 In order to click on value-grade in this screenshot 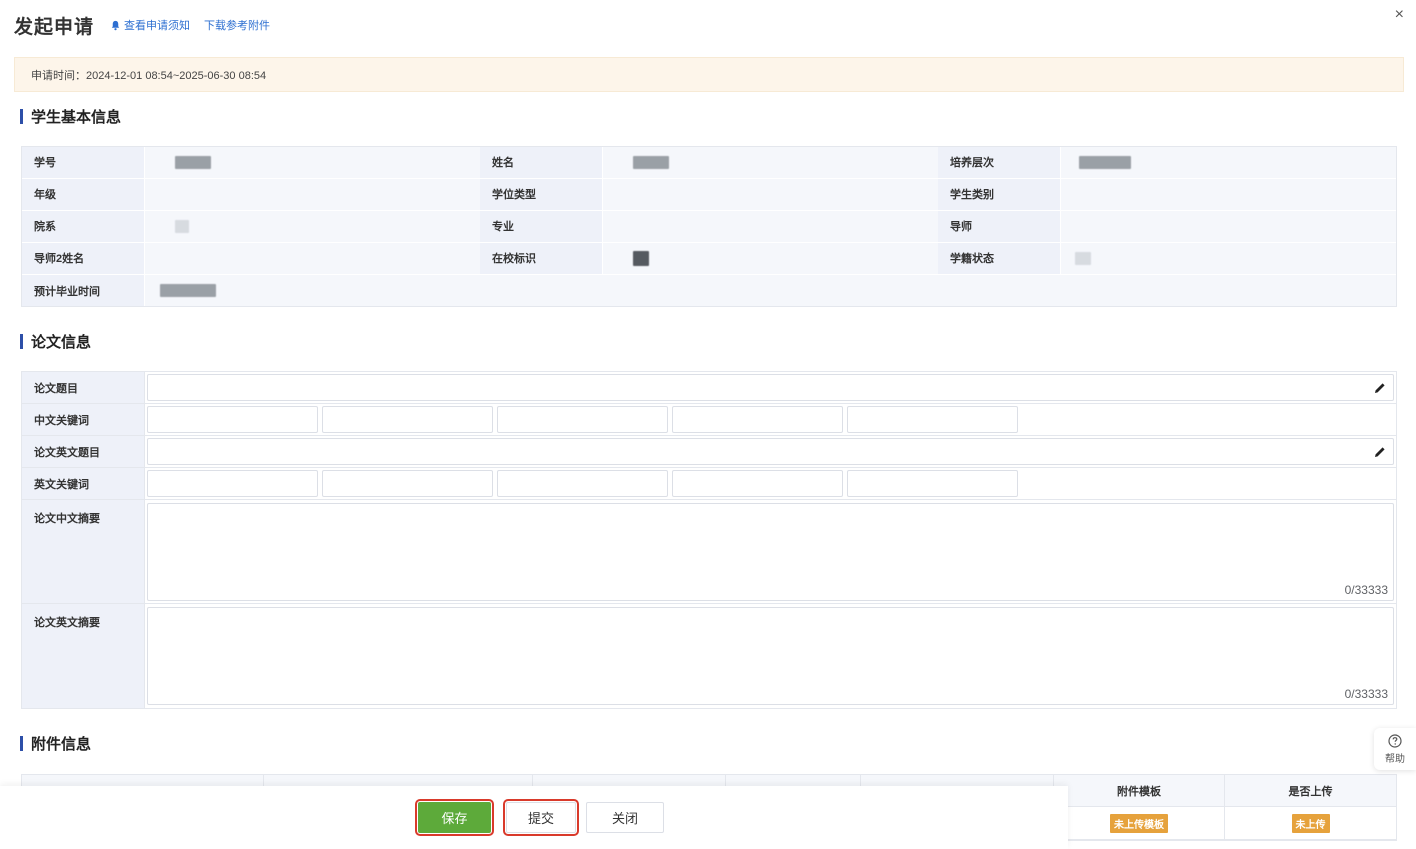, I will do `click(312, 194)`.